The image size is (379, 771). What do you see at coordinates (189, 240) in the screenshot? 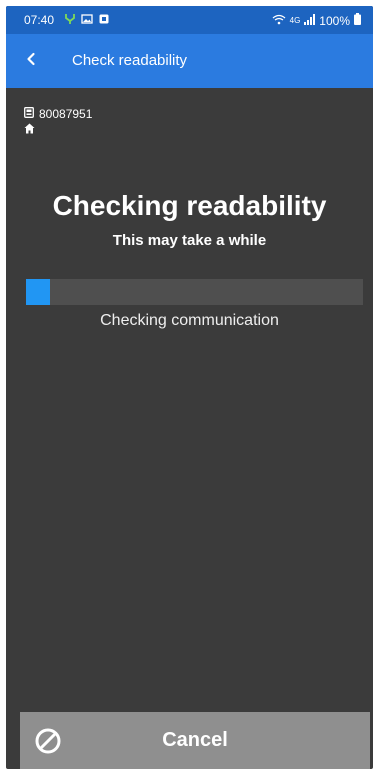
I see `status-subheading: This may take a while` at bounding box center [189, 240].